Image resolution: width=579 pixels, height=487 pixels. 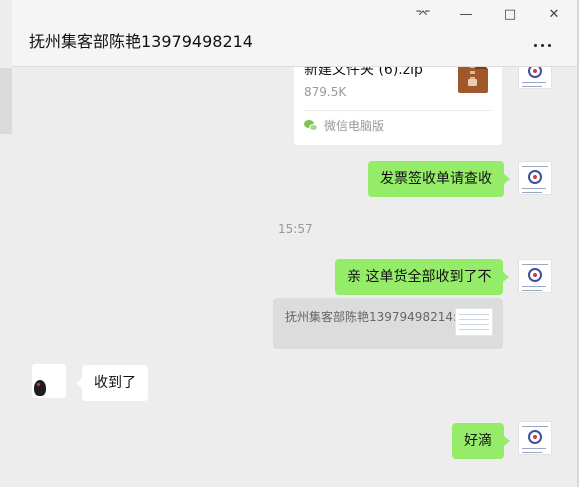 I want to click on message-bubble-sent: 发票签收单请查收, so click(x=439, y=179).